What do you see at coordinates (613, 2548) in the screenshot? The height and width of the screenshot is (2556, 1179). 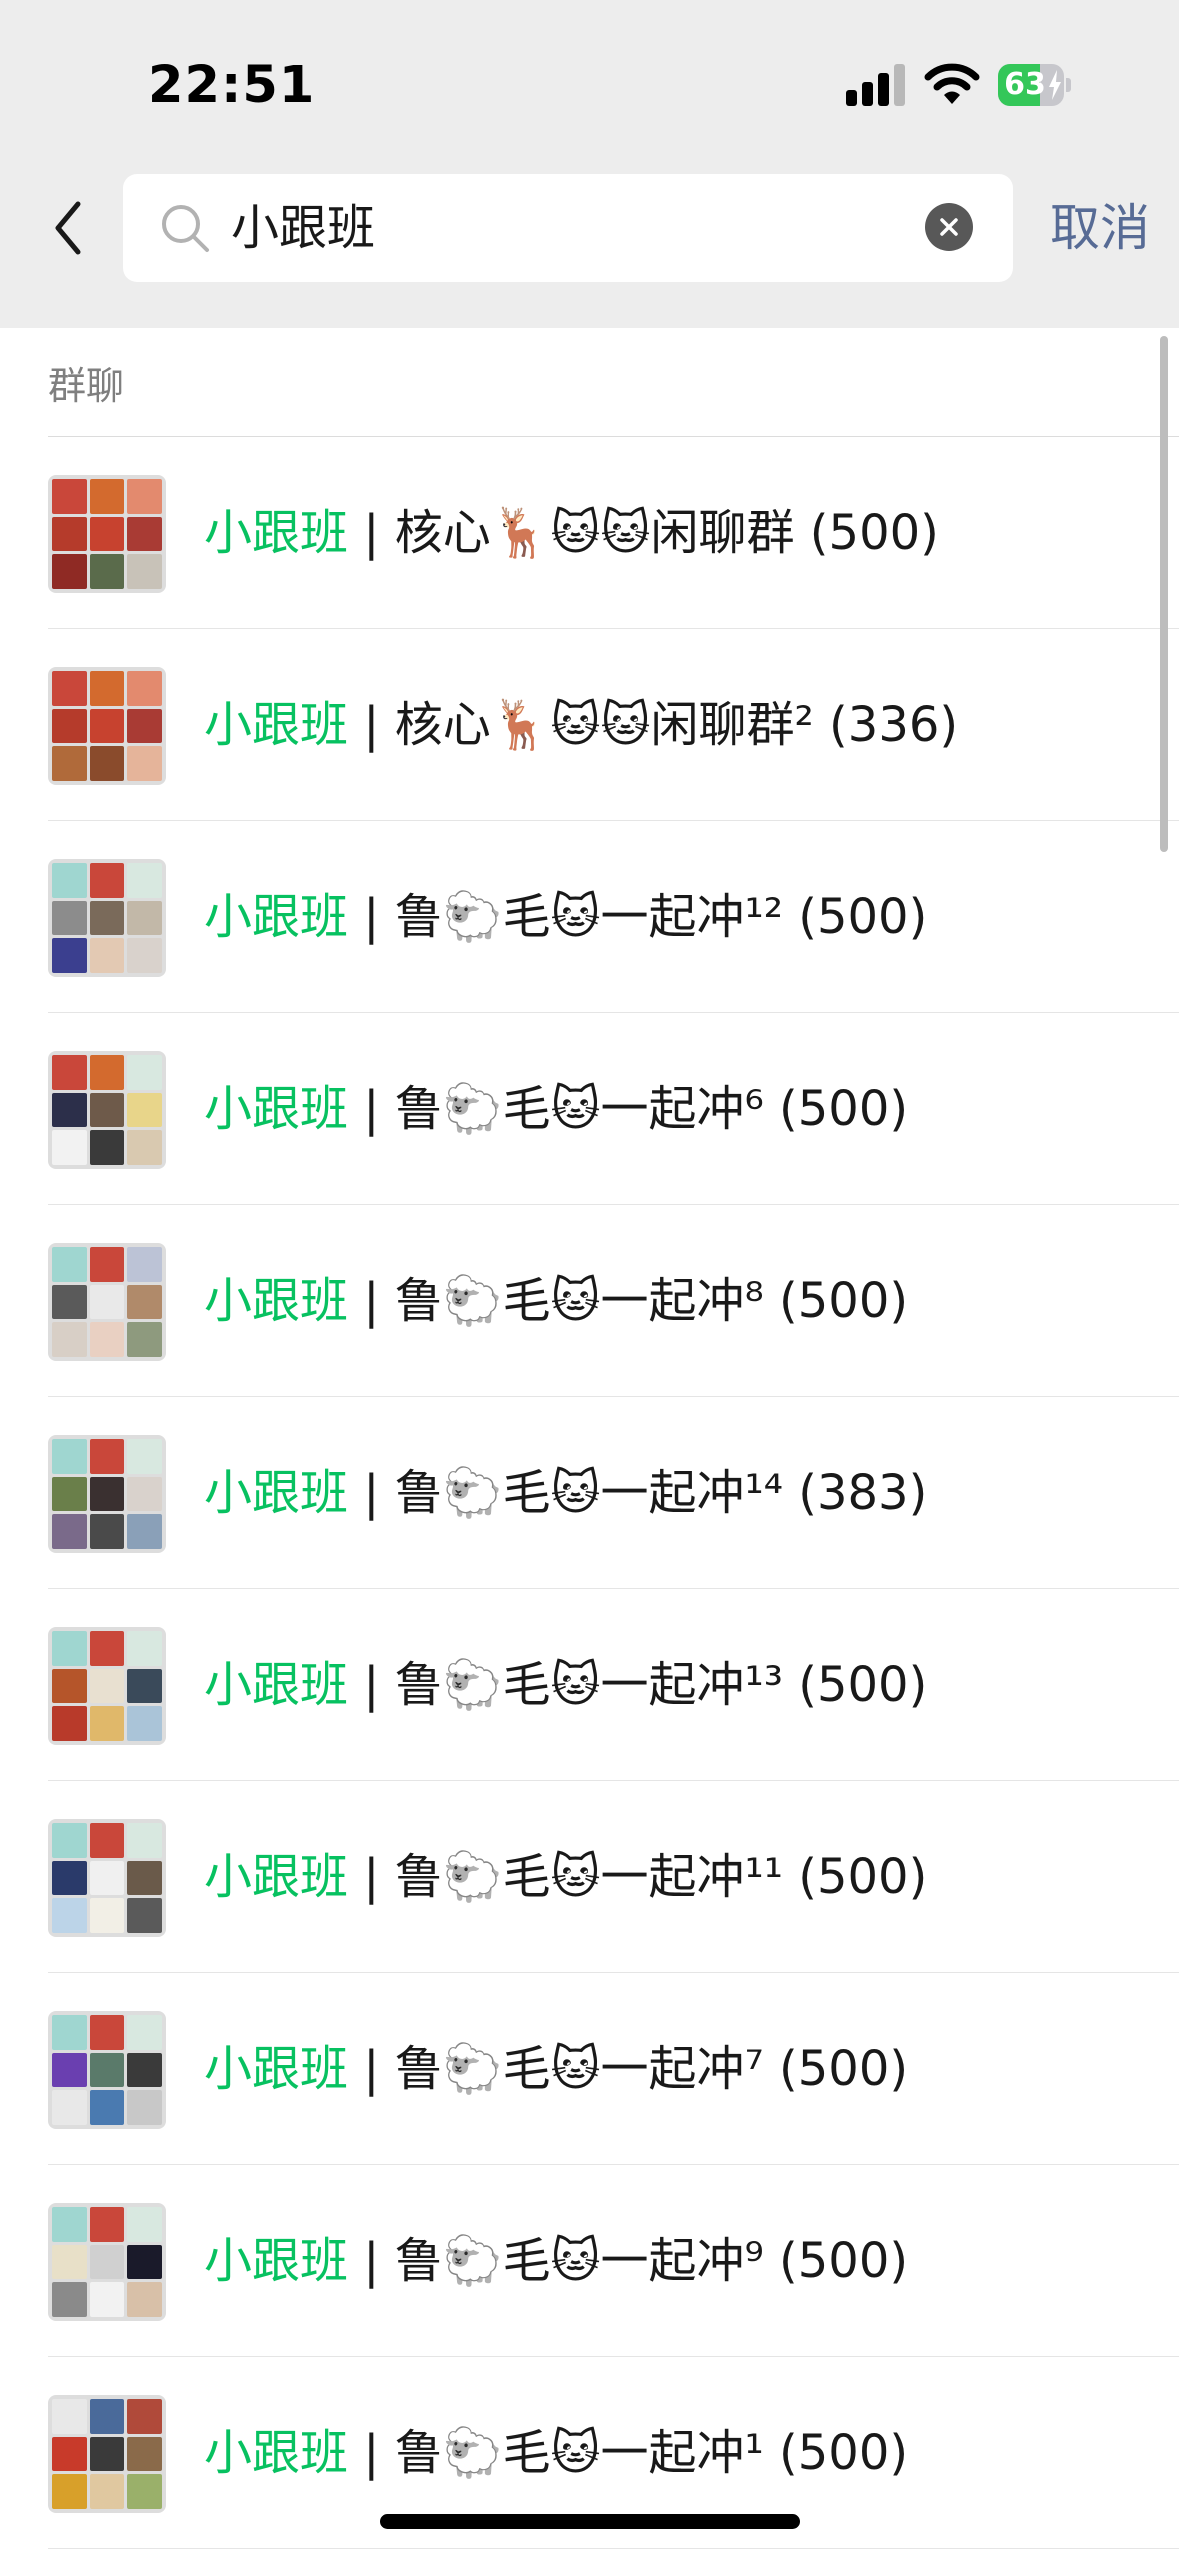 I see `divider` at bounding box center [613, 2548].